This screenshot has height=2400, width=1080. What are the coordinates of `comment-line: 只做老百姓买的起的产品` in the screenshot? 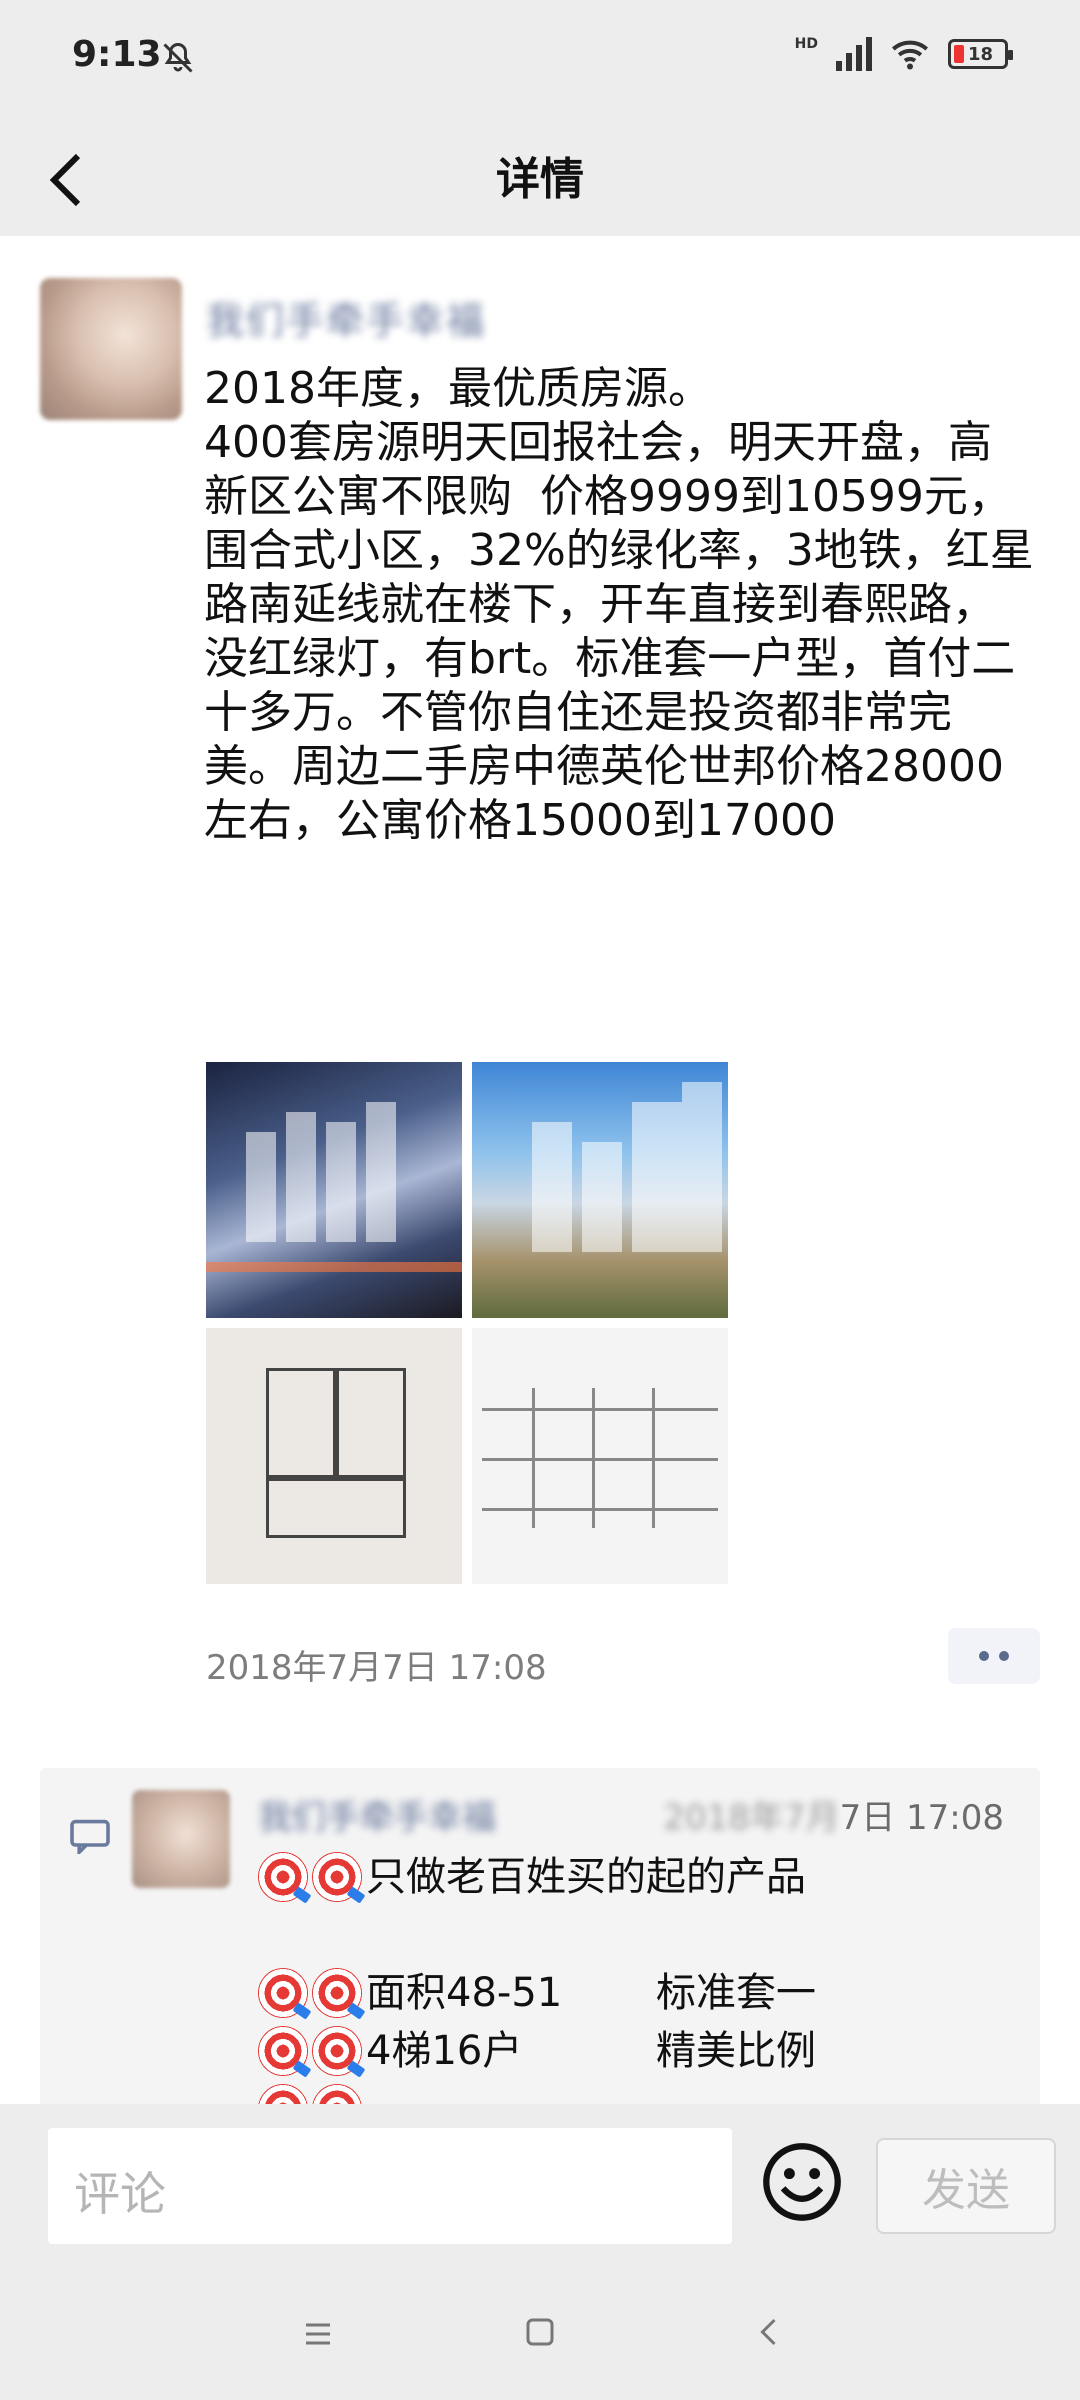 It's located at (638, 1877).